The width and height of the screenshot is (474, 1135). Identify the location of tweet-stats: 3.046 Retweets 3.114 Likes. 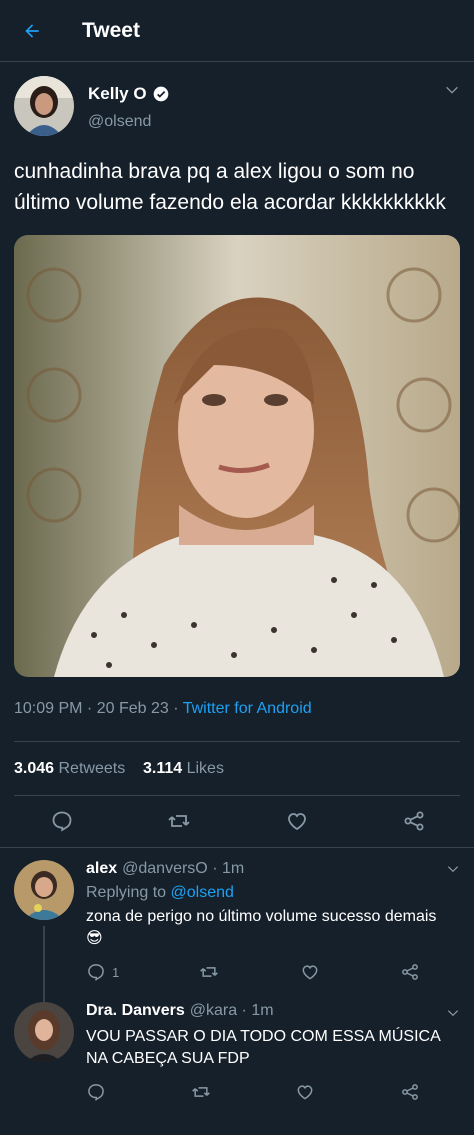
(237, 768).